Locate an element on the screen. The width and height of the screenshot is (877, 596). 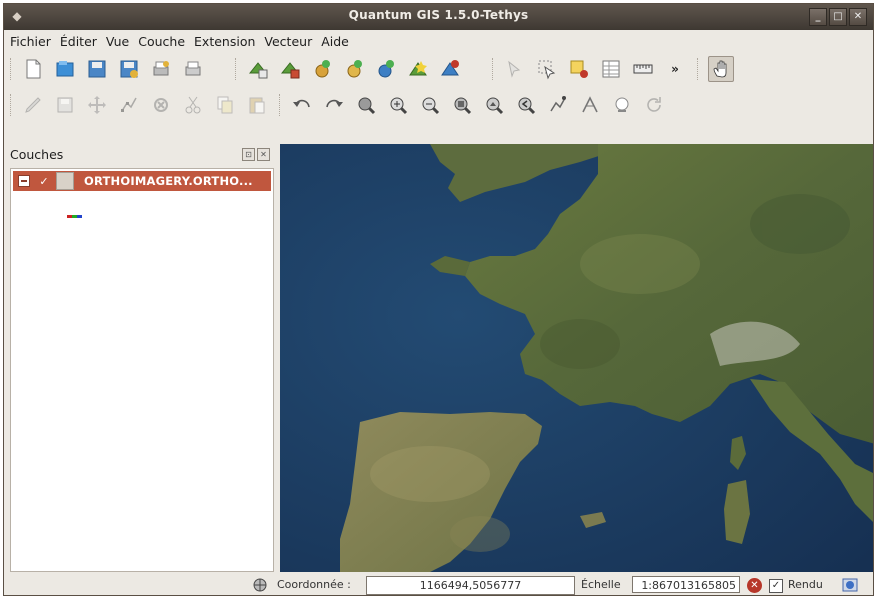
window-title: Quantum GIS 1.5.0-Tethys is located at coordinates (438, 15).